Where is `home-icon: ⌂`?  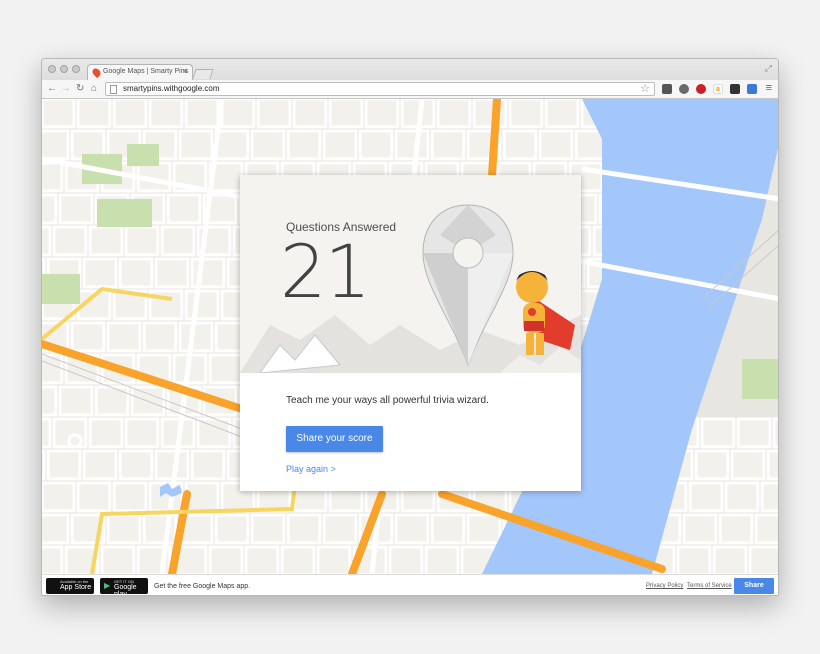
home-icon: ⌂ is located at coordinates (94, 88).